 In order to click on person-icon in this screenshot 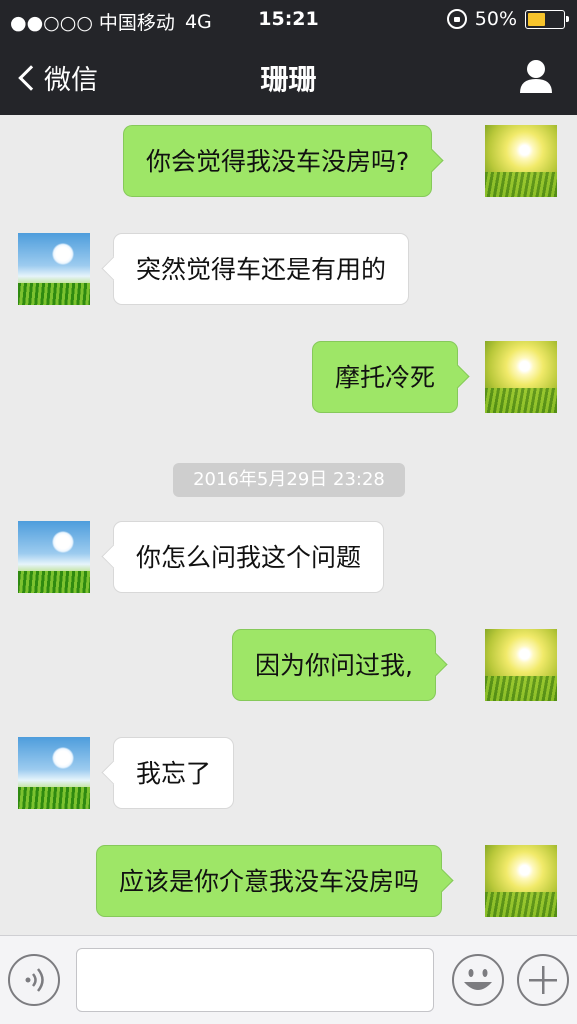, I will do `click(536, 76)`.